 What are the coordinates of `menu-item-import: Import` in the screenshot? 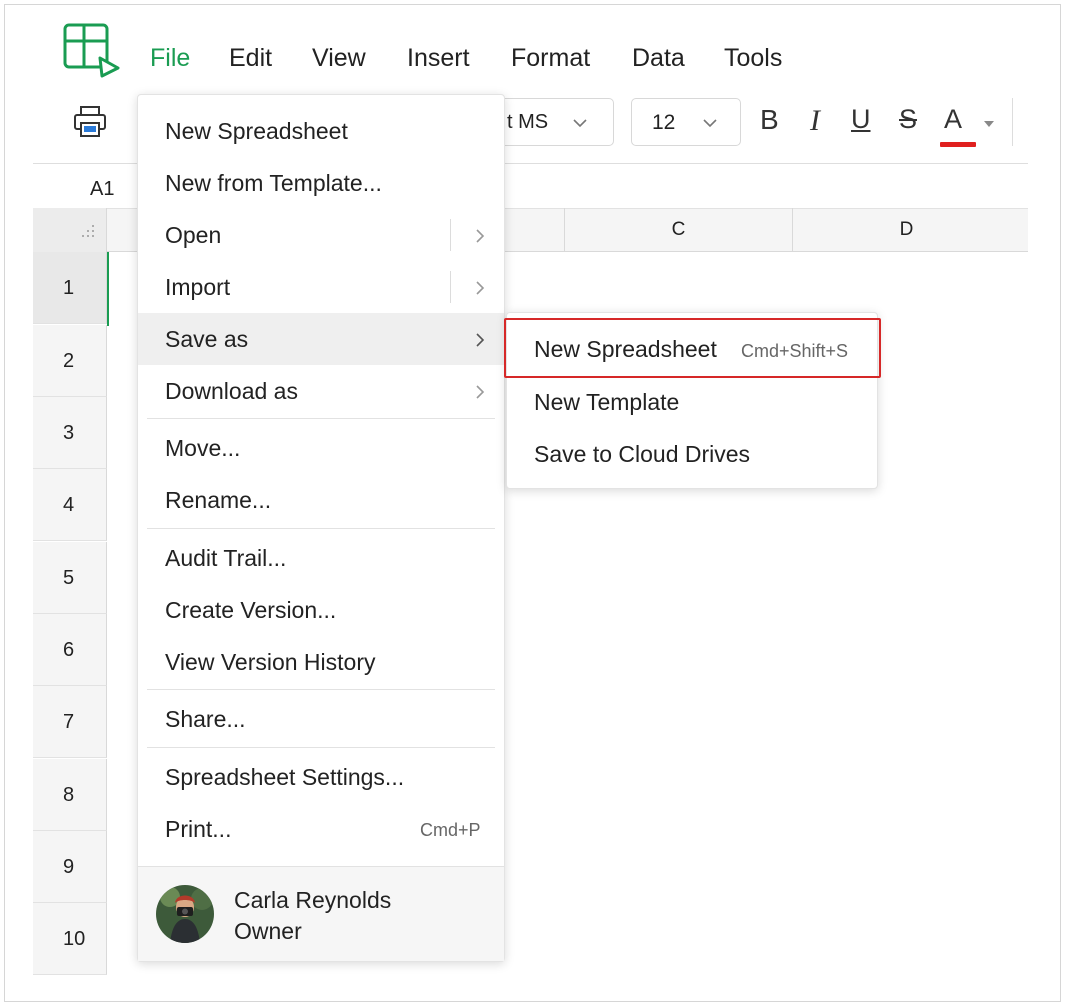 It's located at (321, 287).